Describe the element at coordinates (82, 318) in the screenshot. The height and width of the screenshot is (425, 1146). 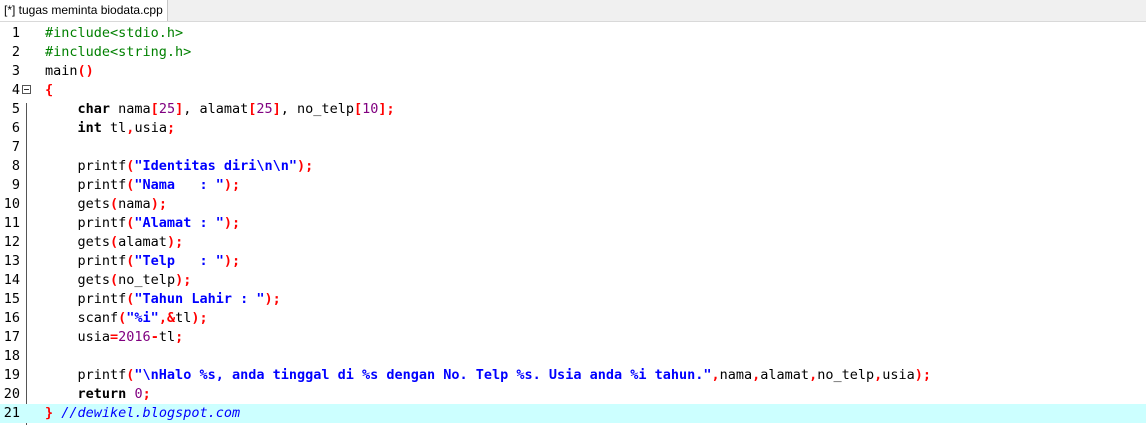
I see `code-token: scanf` at that location.